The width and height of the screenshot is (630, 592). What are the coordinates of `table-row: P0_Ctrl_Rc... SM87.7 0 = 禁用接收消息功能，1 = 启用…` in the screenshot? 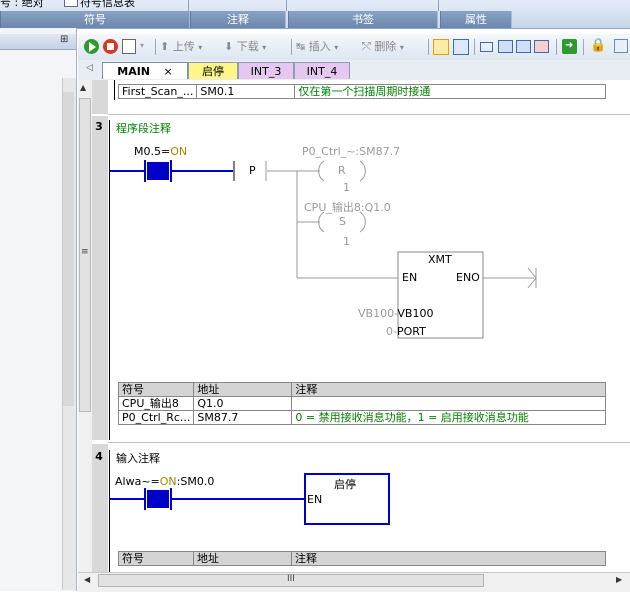 It's located at (361, 417).